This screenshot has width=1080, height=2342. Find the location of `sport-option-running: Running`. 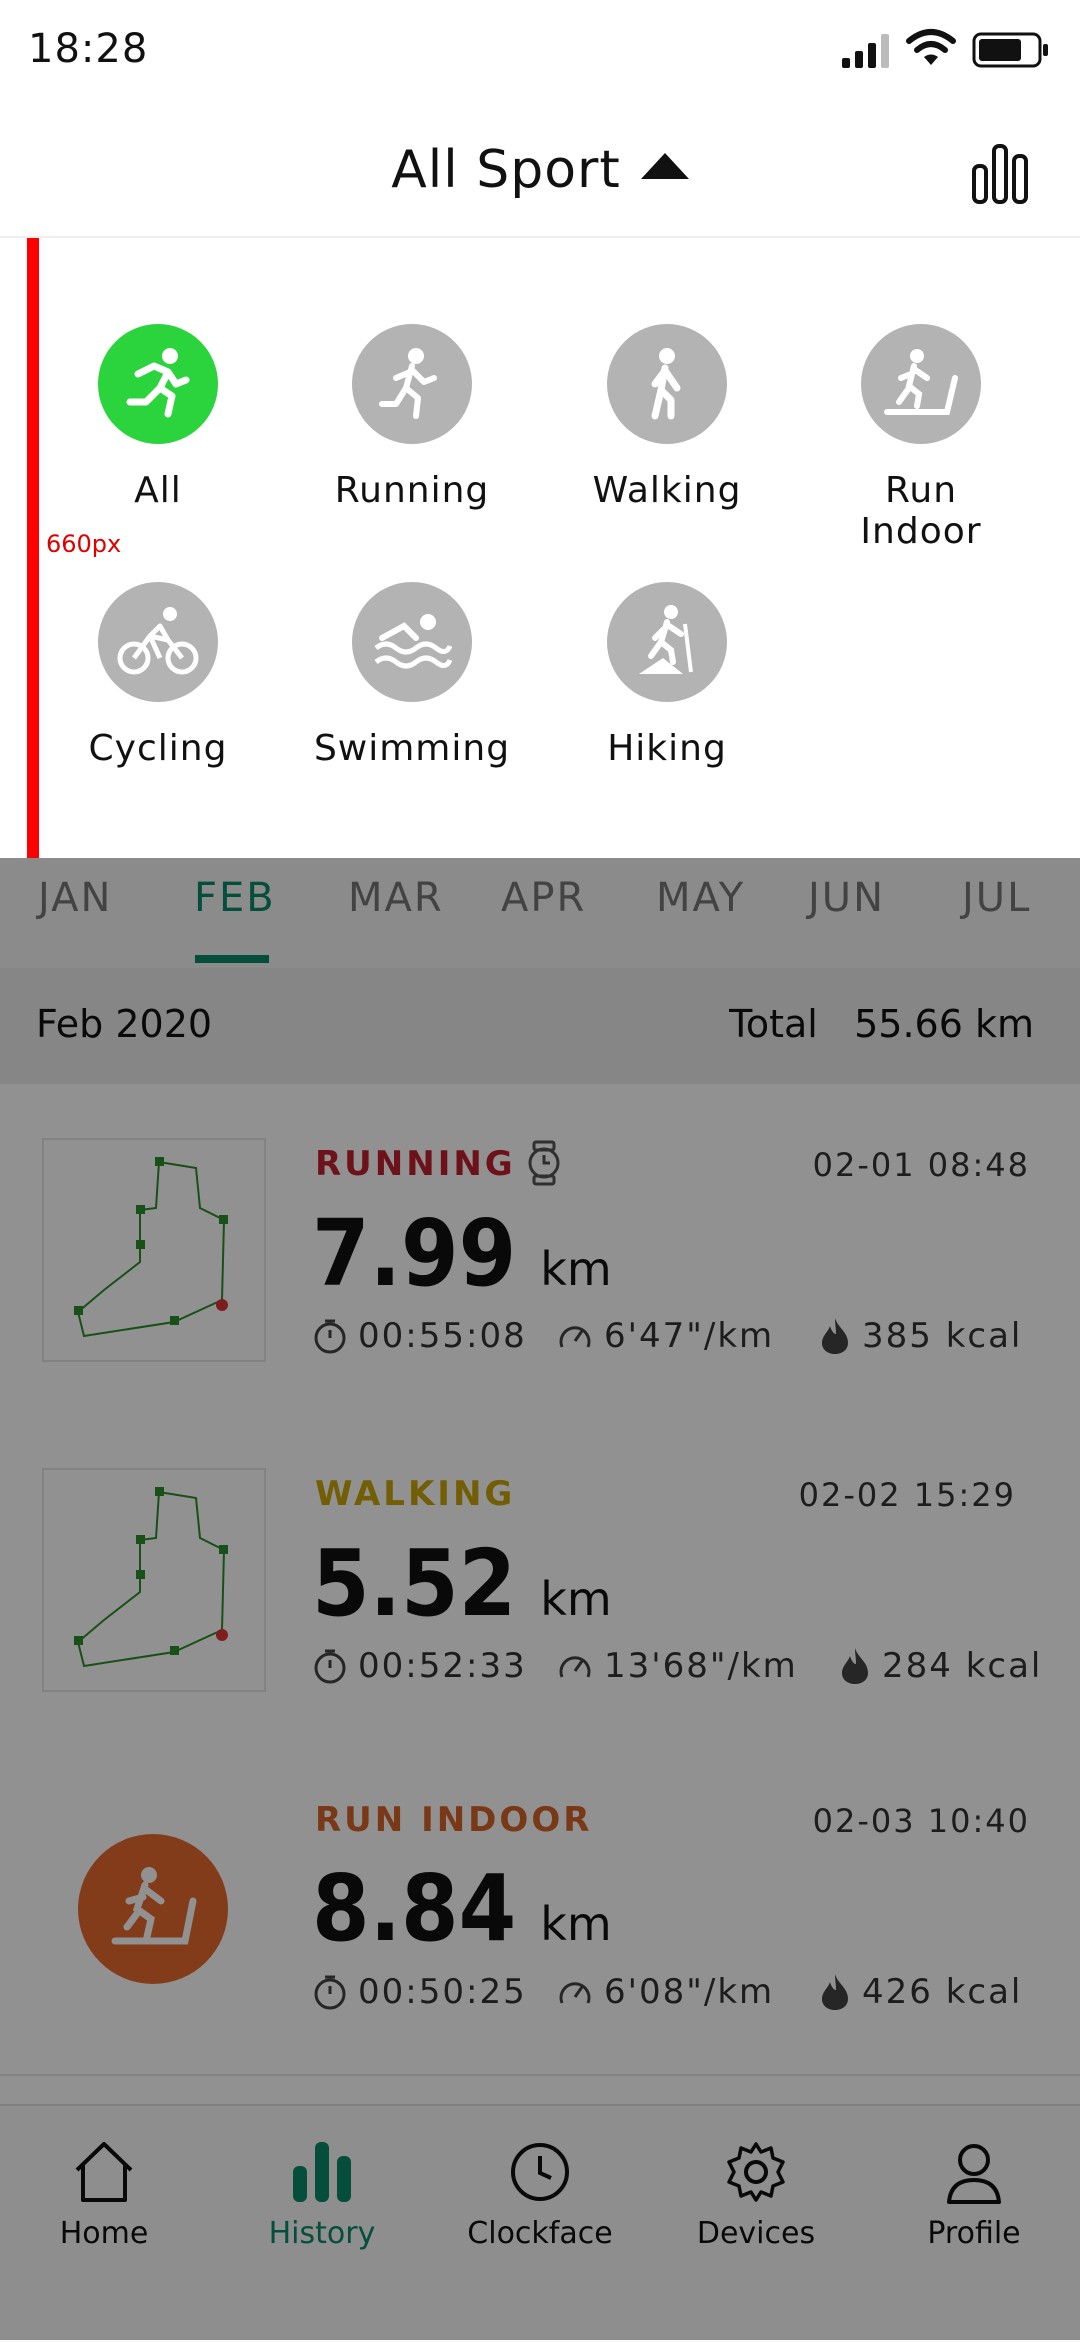

sport-option-running: Running is located at coordinates (412, 417).